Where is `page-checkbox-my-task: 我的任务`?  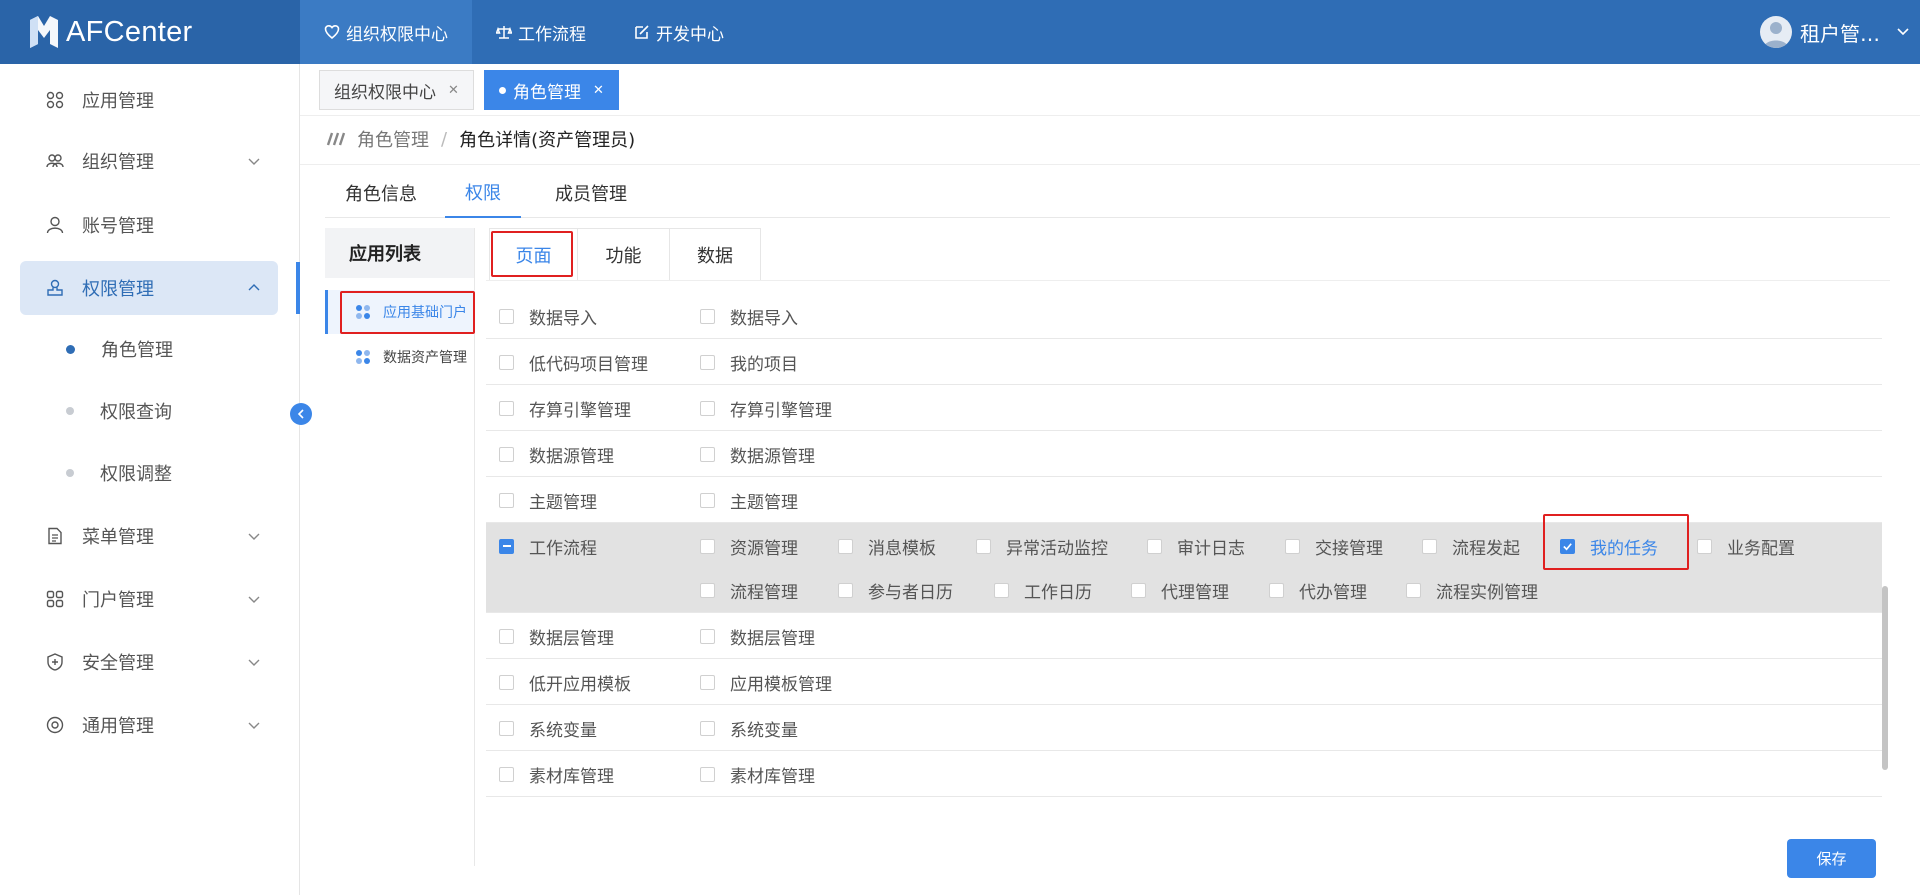 page-checkbox-my-task: 我的任务 is located at coordinates (1609, 546).